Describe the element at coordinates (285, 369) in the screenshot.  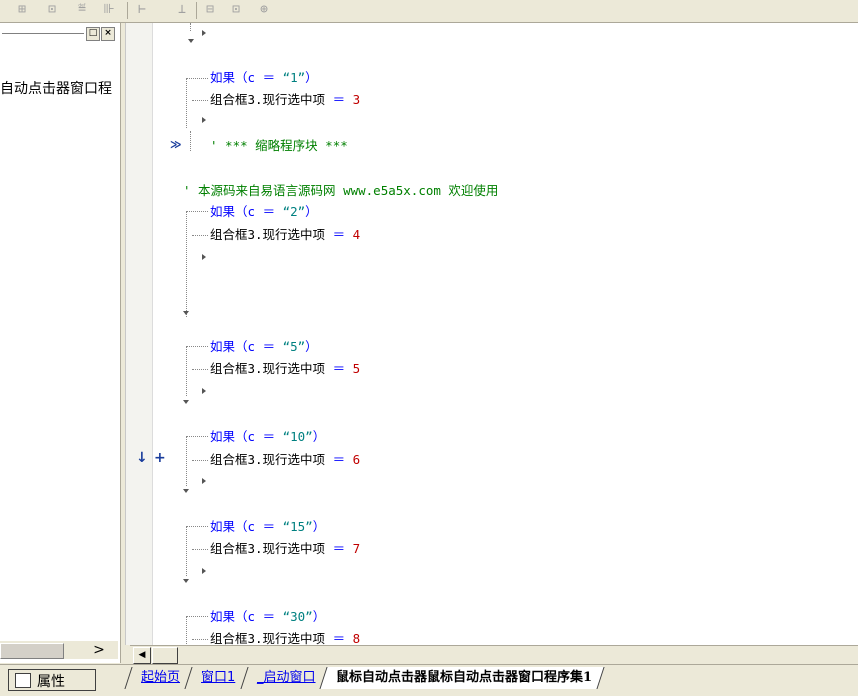
I see `code-line-assign: 组合框3.现行选中项 ＝ 5` at that location.